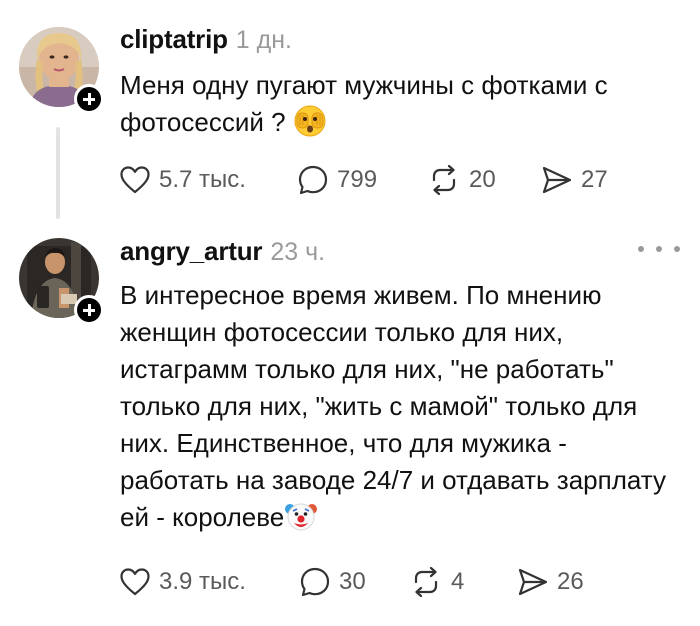 Image resolution: width=700 pixels, height=626 pixels. Describe the element at coordinates (301, 516) in the screenshot. I see `clown-face-icon` at that location.